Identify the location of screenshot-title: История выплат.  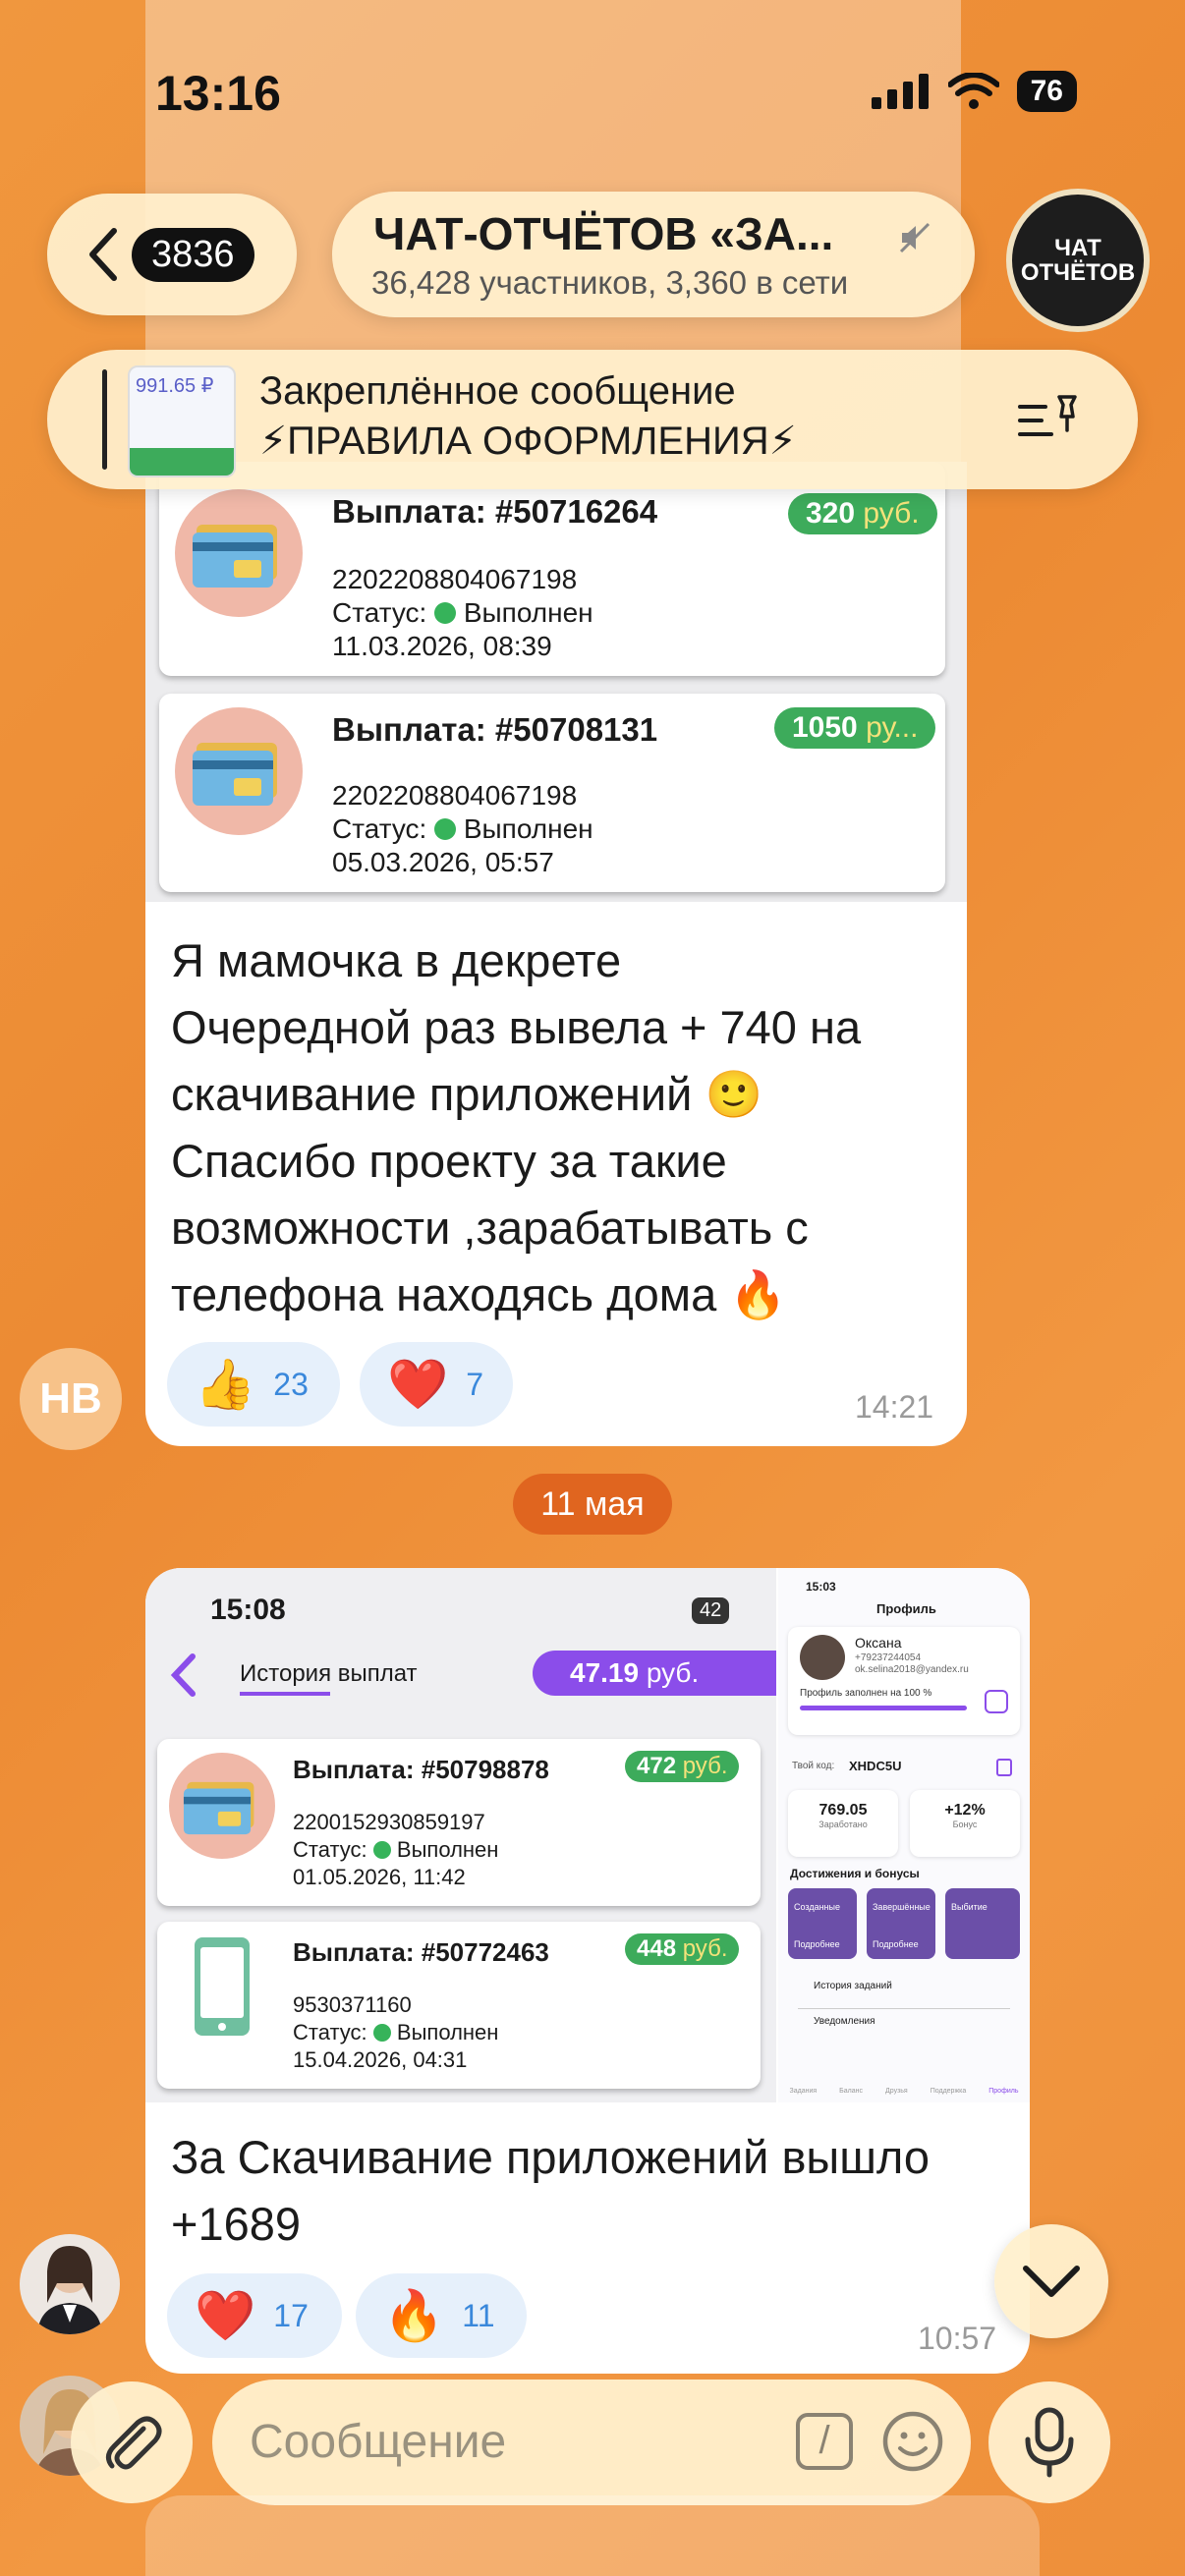
(329, 1673).